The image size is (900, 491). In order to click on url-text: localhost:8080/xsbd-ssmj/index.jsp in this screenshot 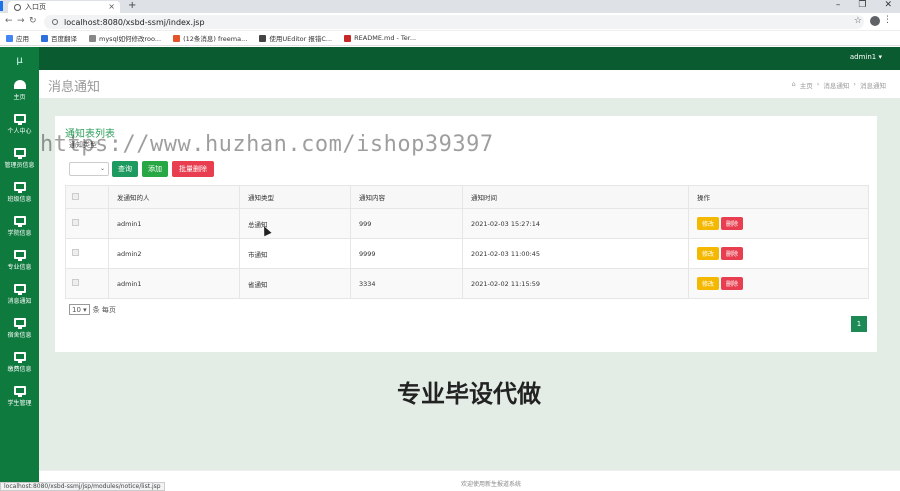, I will do `click(134, 22)`.